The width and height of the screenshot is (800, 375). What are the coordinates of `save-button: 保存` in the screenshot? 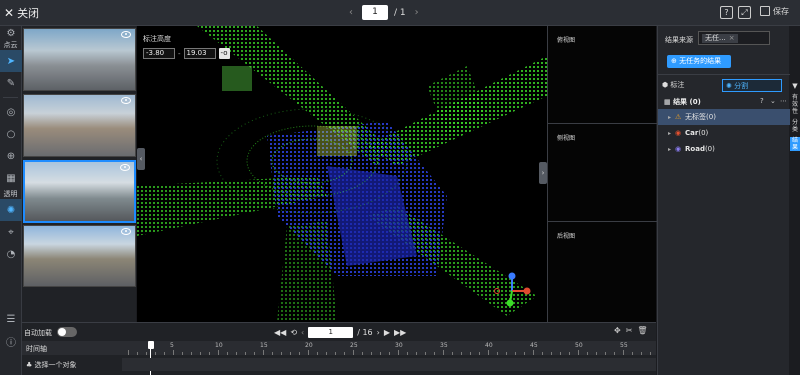 It's located at (774, 11).